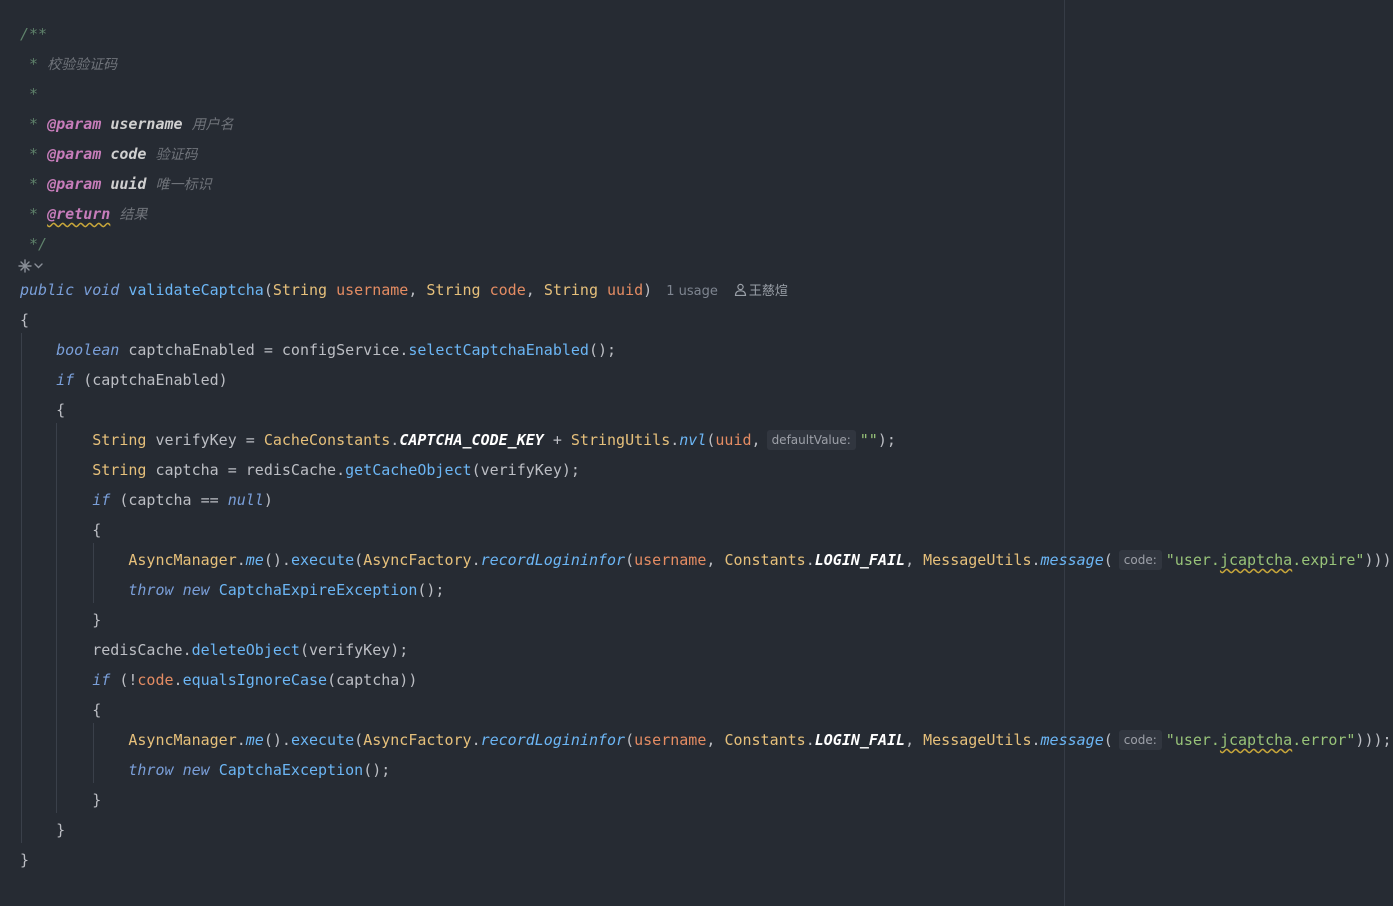  What do you see at coordinates (692, 291) in the screenshot?
I see `usages-link: 1 usage` at bounding box center [692, 291].